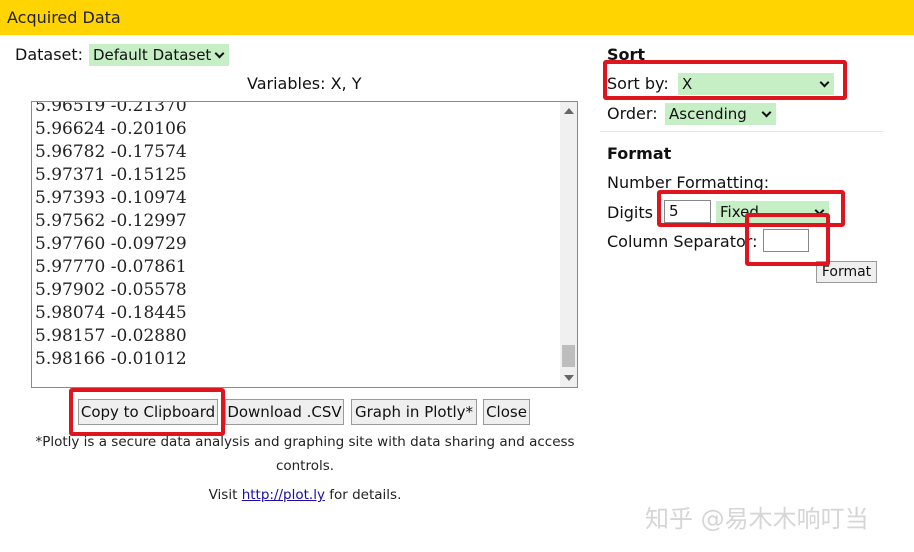  What do you see at coordinates (305, 466) in the screenshot?
I see `plotly-note-line2: controls.` at bounding box center [305, 466].